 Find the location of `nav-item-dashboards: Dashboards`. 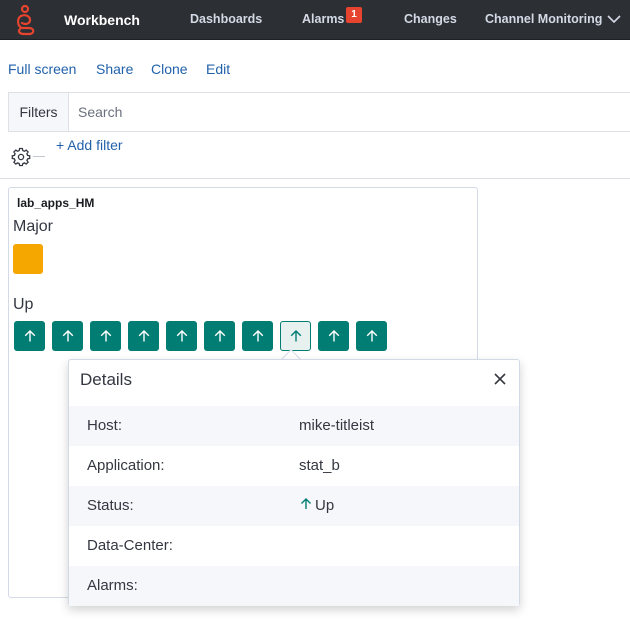

nav-item-dashboards: Dashboards is located at coordinates (226, 19).